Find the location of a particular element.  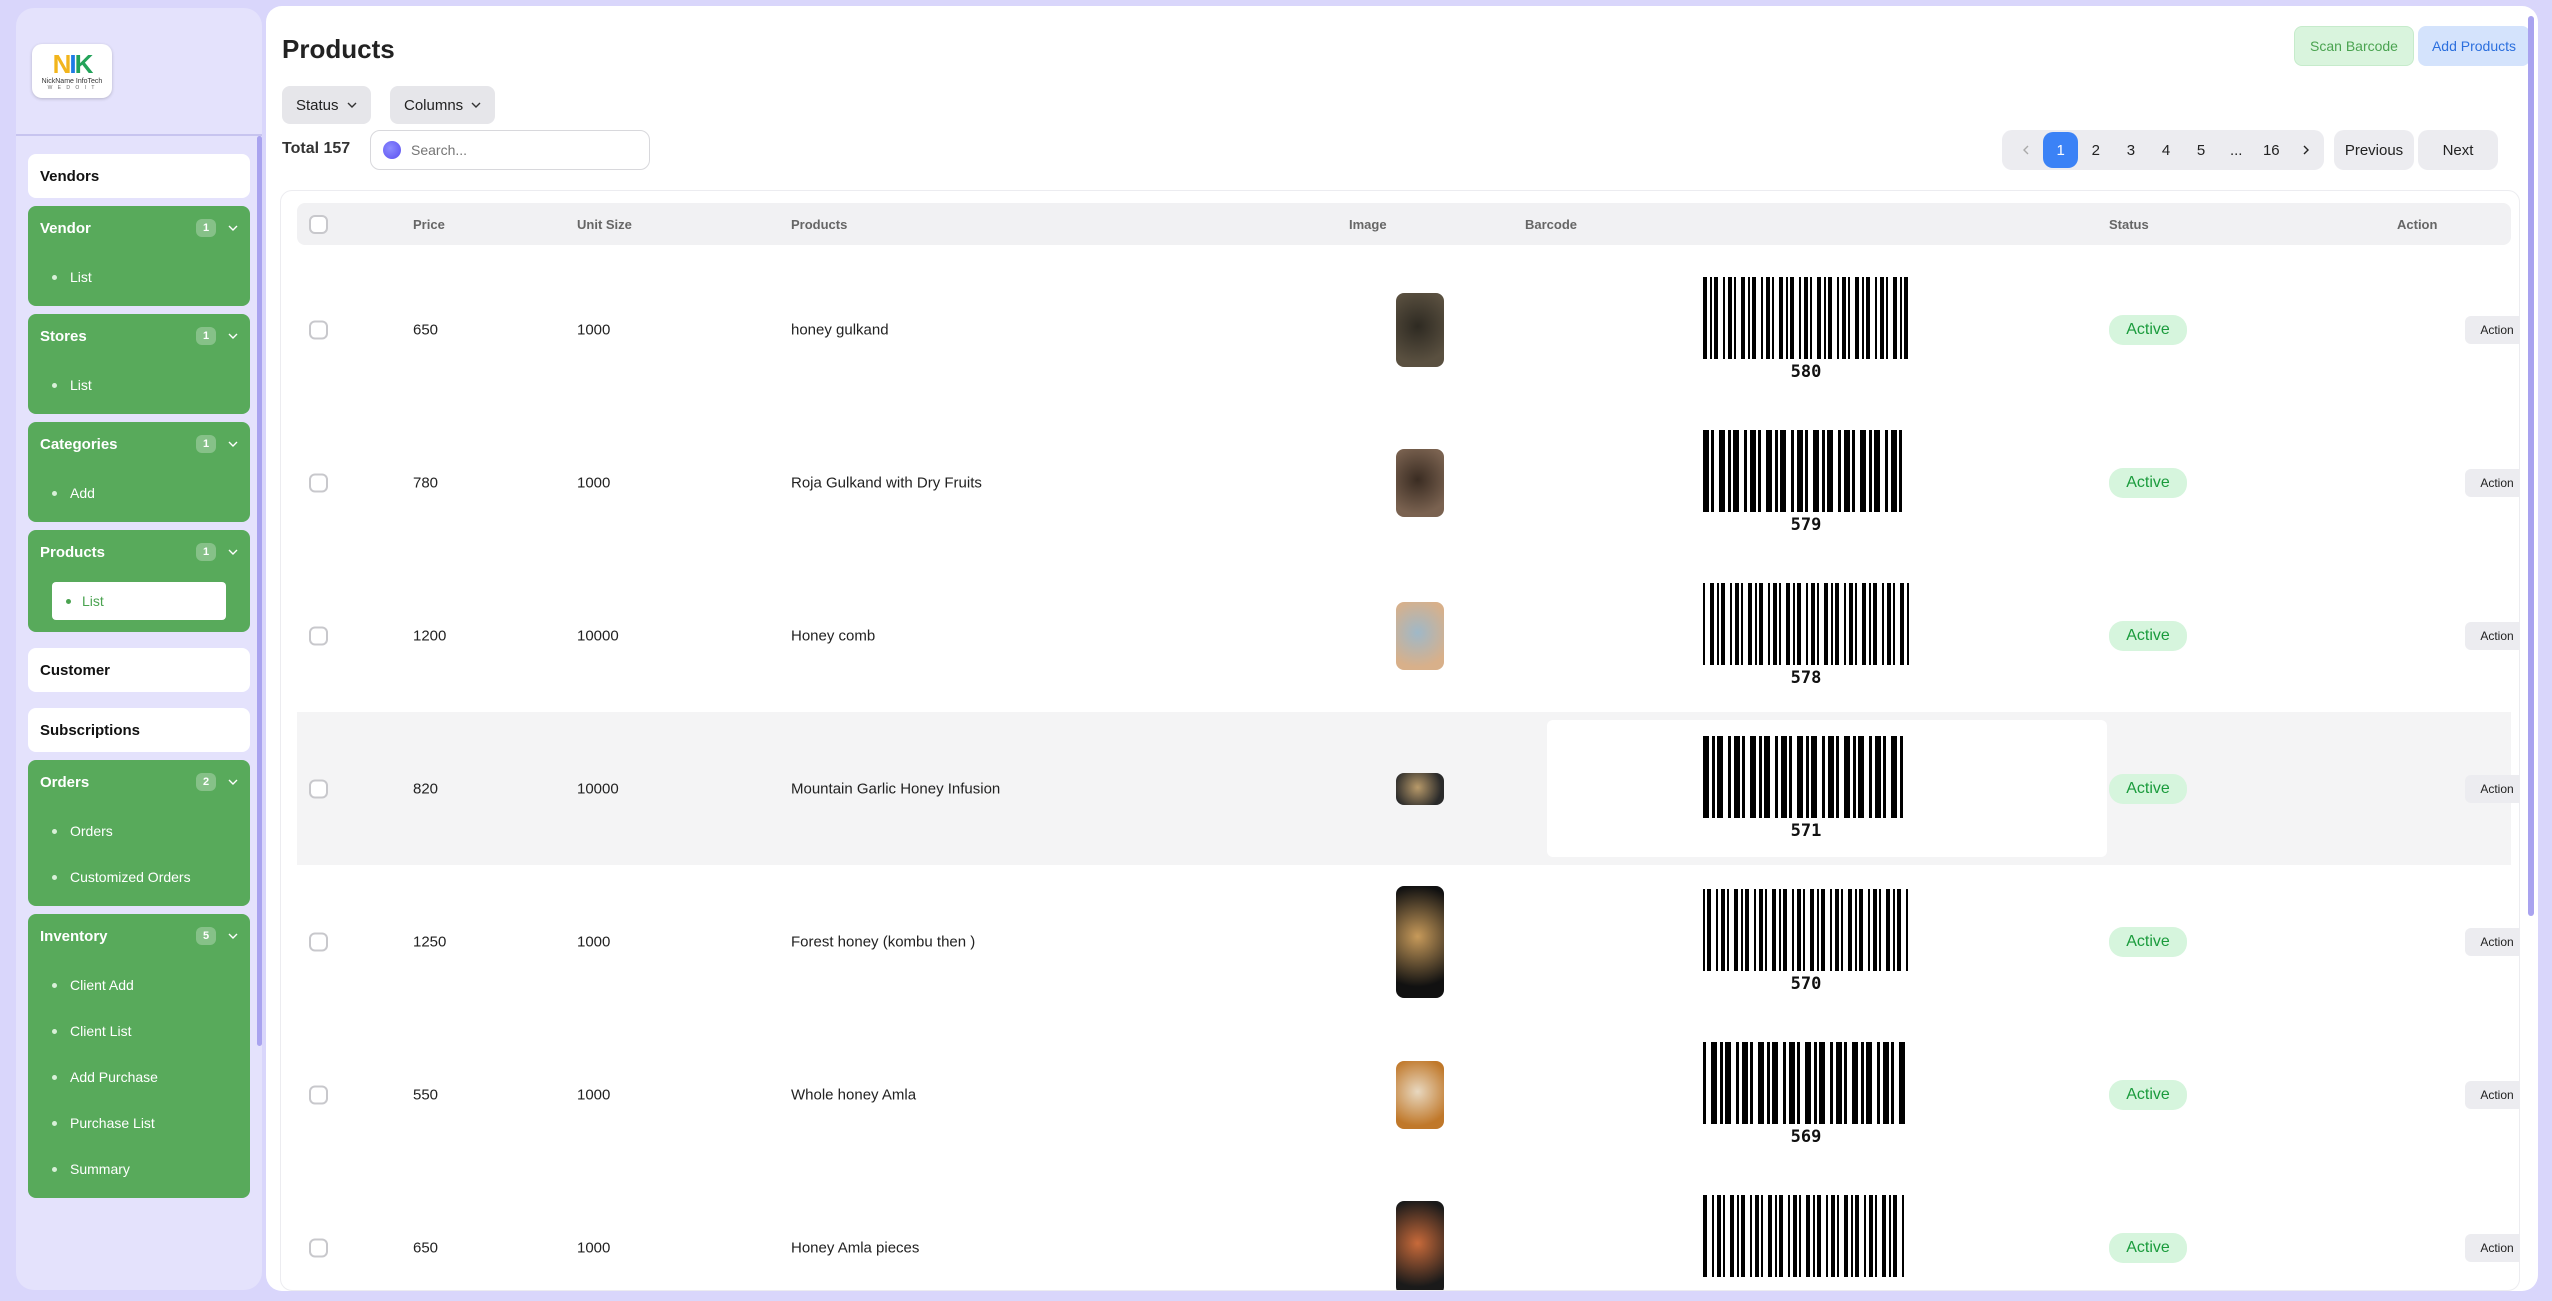

sidebar-group-products: Products 1 List is located at coordinates (139, 581).